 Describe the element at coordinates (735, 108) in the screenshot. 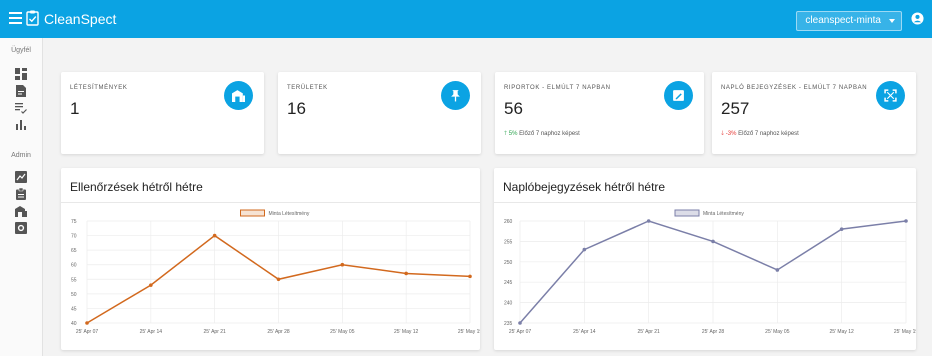

I see `stat-value: 257` at that location.